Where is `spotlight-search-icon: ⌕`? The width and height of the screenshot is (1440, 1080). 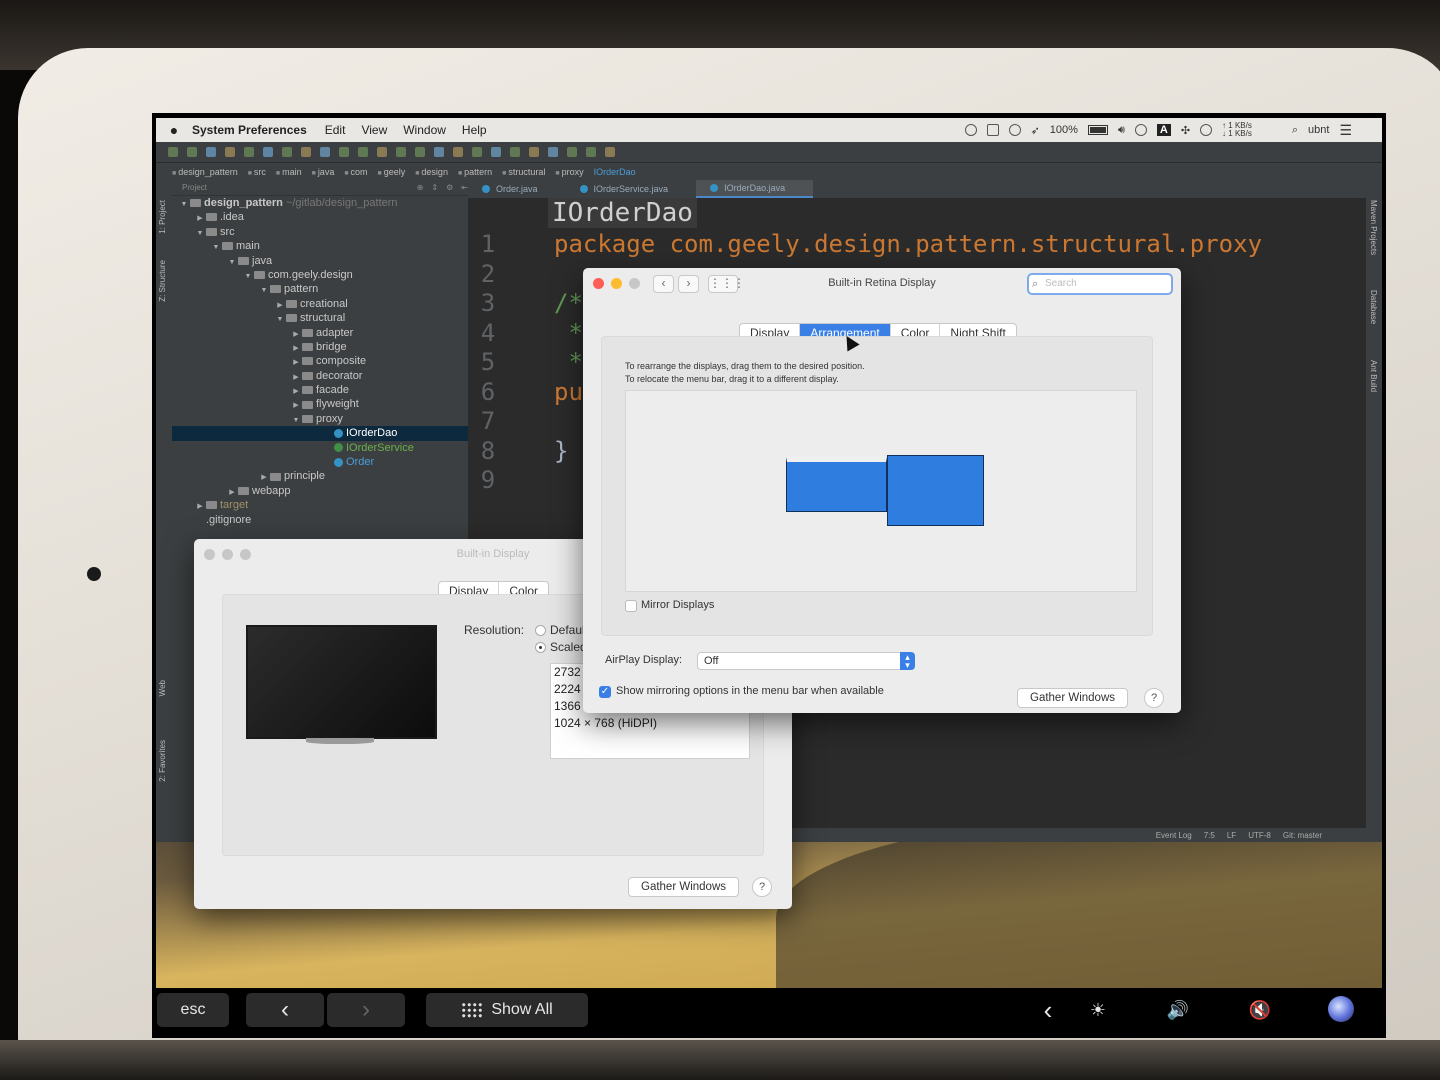
spotlight-search-icon: ⌕ is located at coordinates (1295, 130).